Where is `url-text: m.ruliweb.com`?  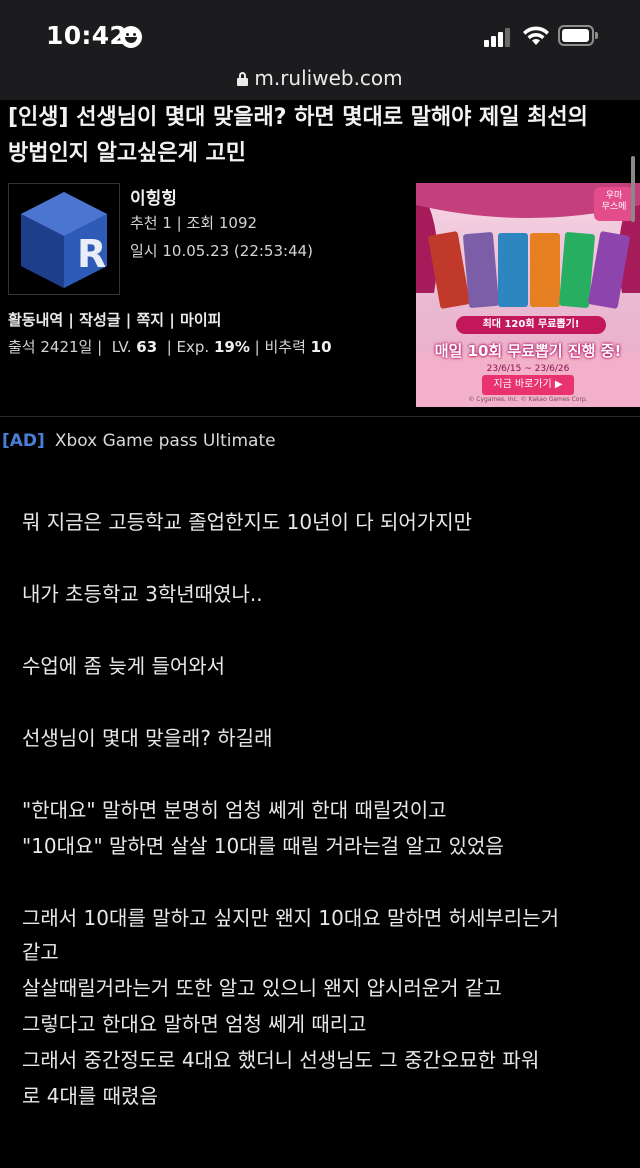
url-text: m.ruliweb.com is located at coordinates (328, 78).